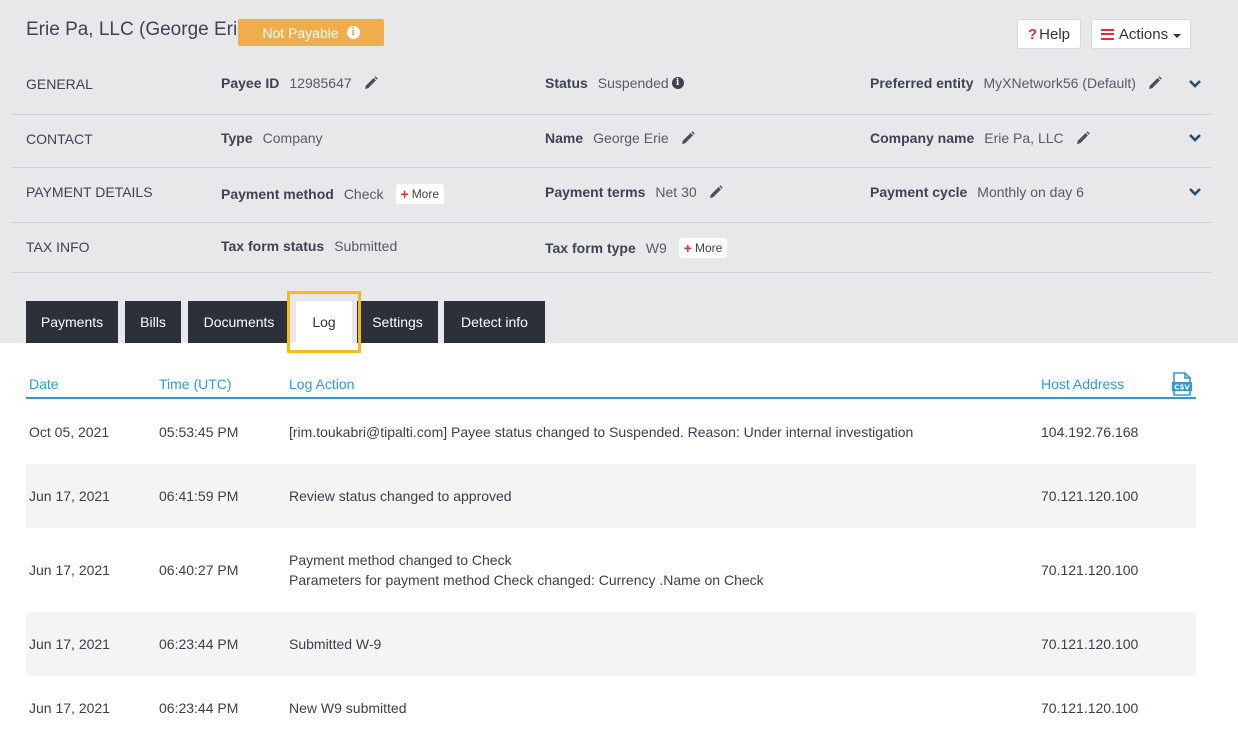 This screenshot has width=1238, height=740. What do you see at coordinates (59, 84) in the screenshot?
I see `section-general: GENERAL` at bounding box center [59, 84].